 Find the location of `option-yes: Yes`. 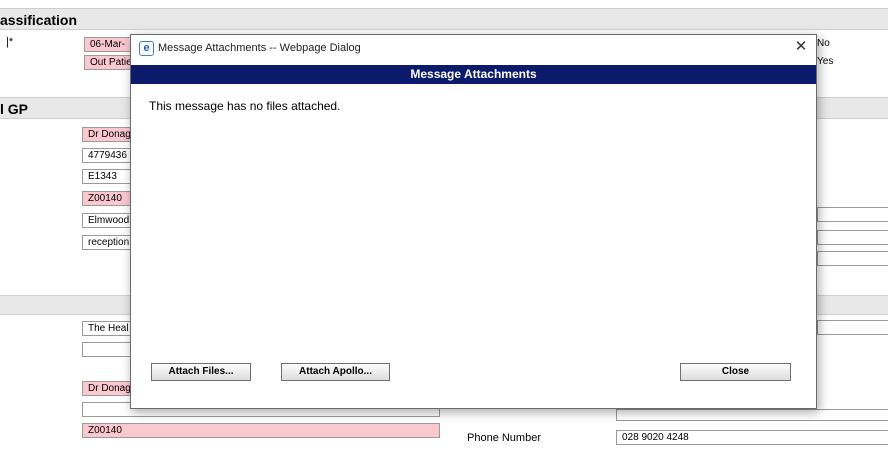

option-yes: Yes is located at coordinates (825, 61).